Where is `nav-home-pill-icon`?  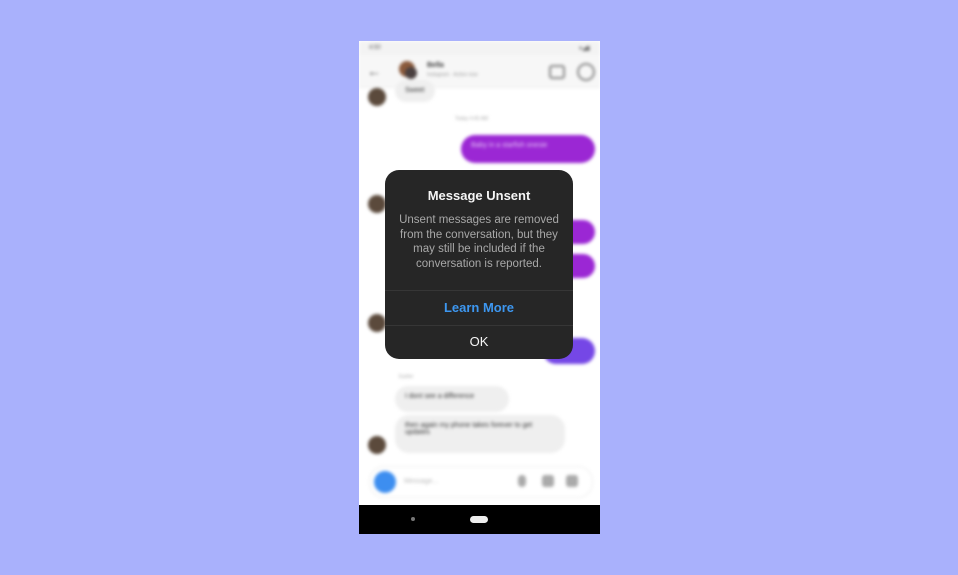 nav-home-pill-icon is located at coordinates (479, 519).